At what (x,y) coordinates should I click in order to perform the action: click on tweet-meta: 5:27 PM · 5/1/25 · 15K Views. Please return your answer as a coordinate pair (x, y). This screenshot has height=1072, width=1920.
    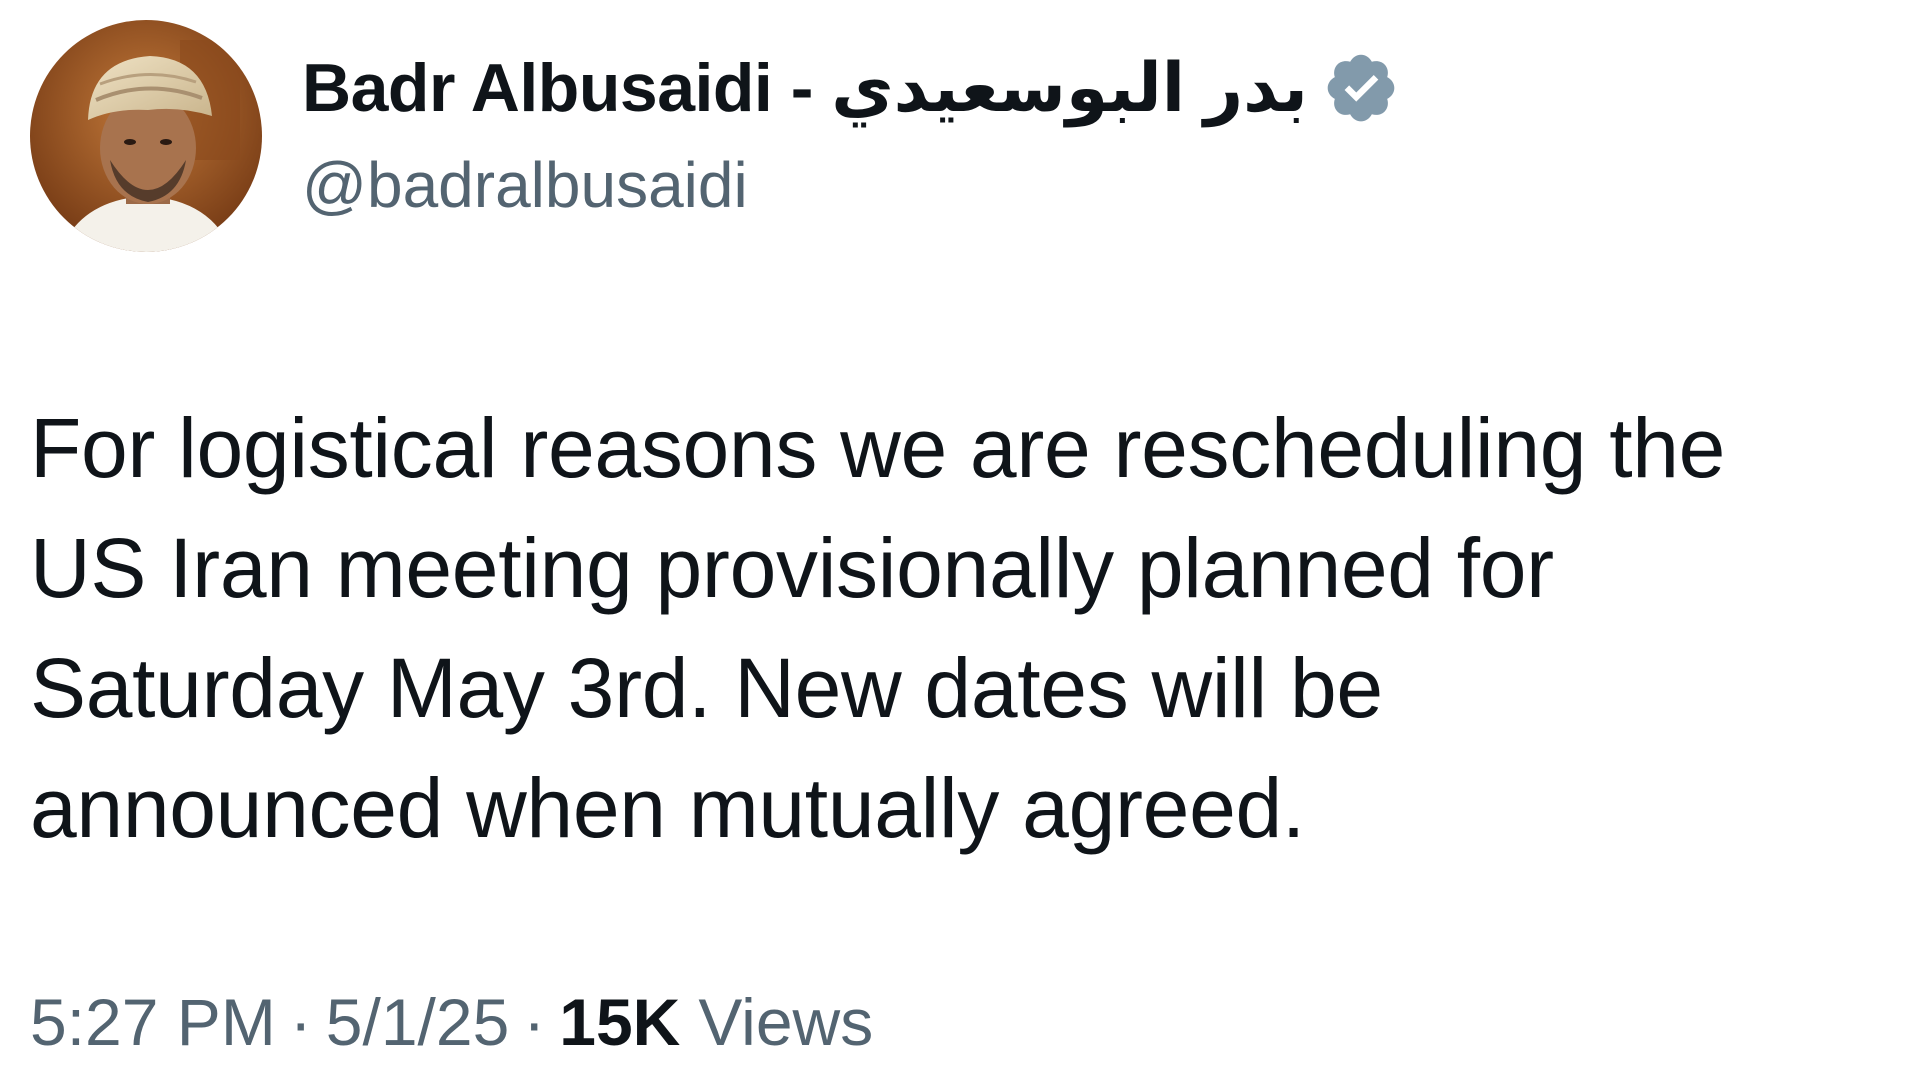
    Looking at the image, I should click on (451, 1022).